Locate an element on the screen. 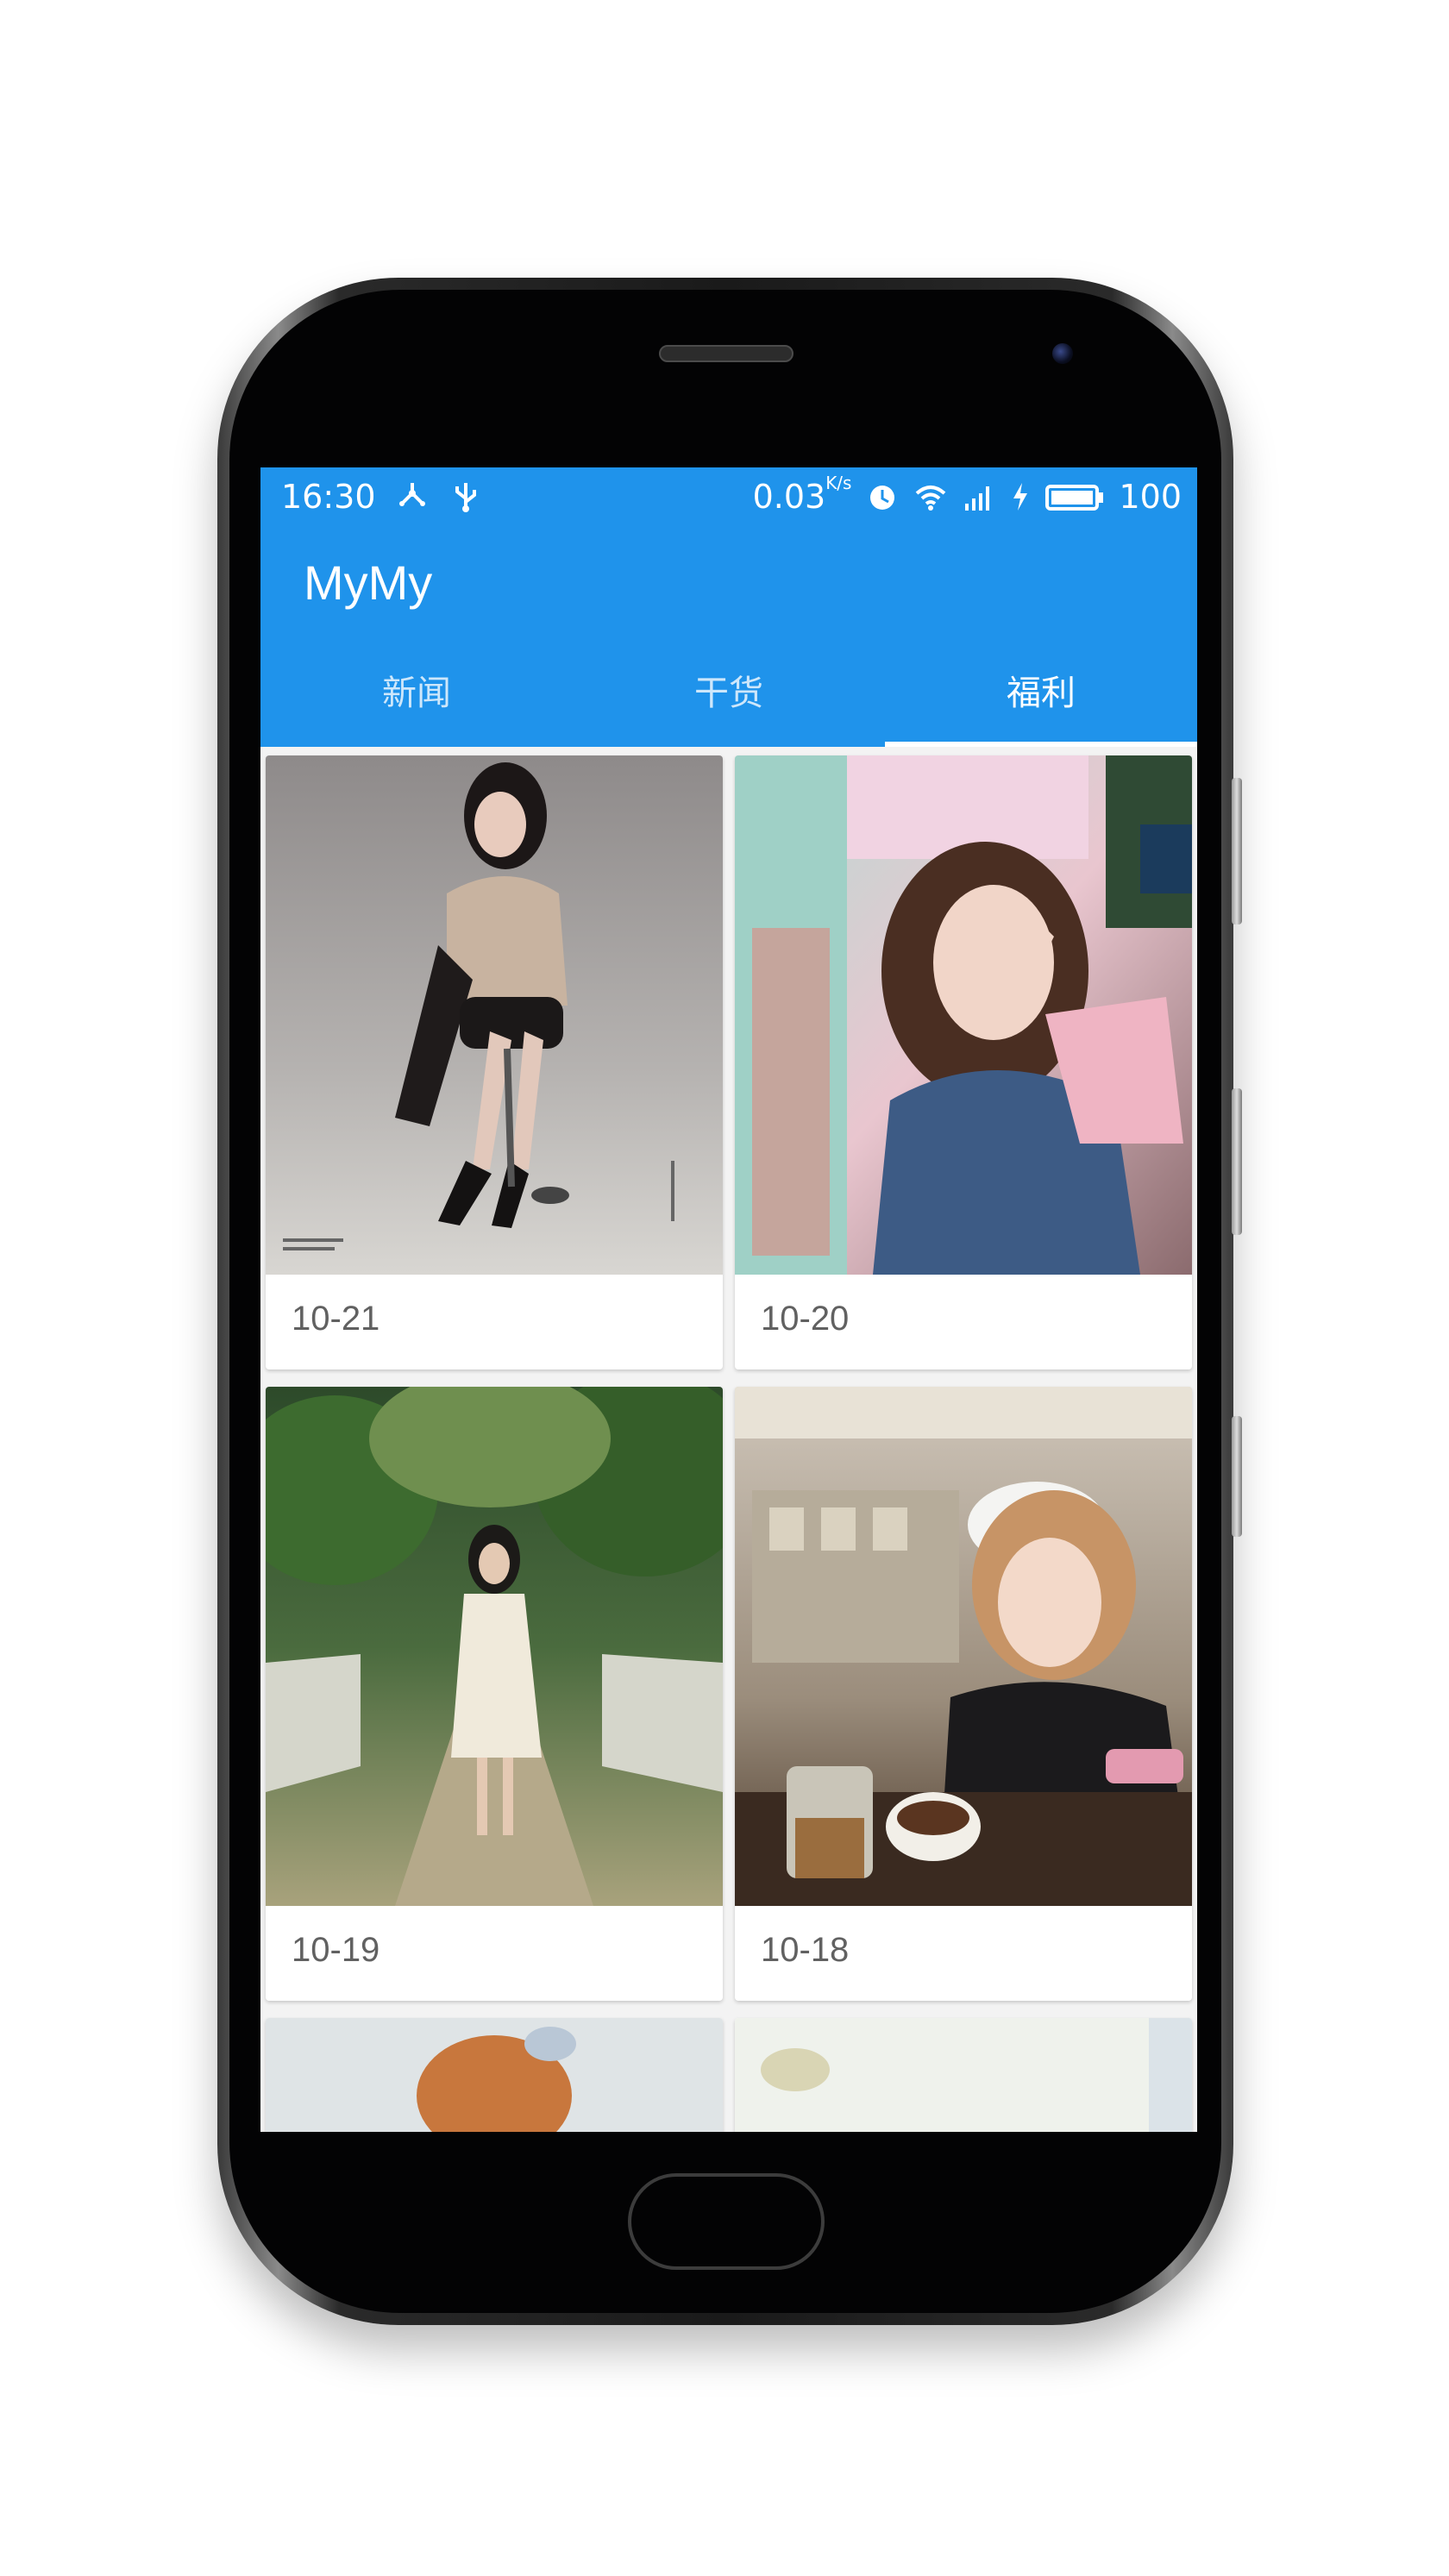 Image resolution: width=1449 pixels, height=2576 pixels. tab-resources: 干货 is located at coordinates (729, 693).